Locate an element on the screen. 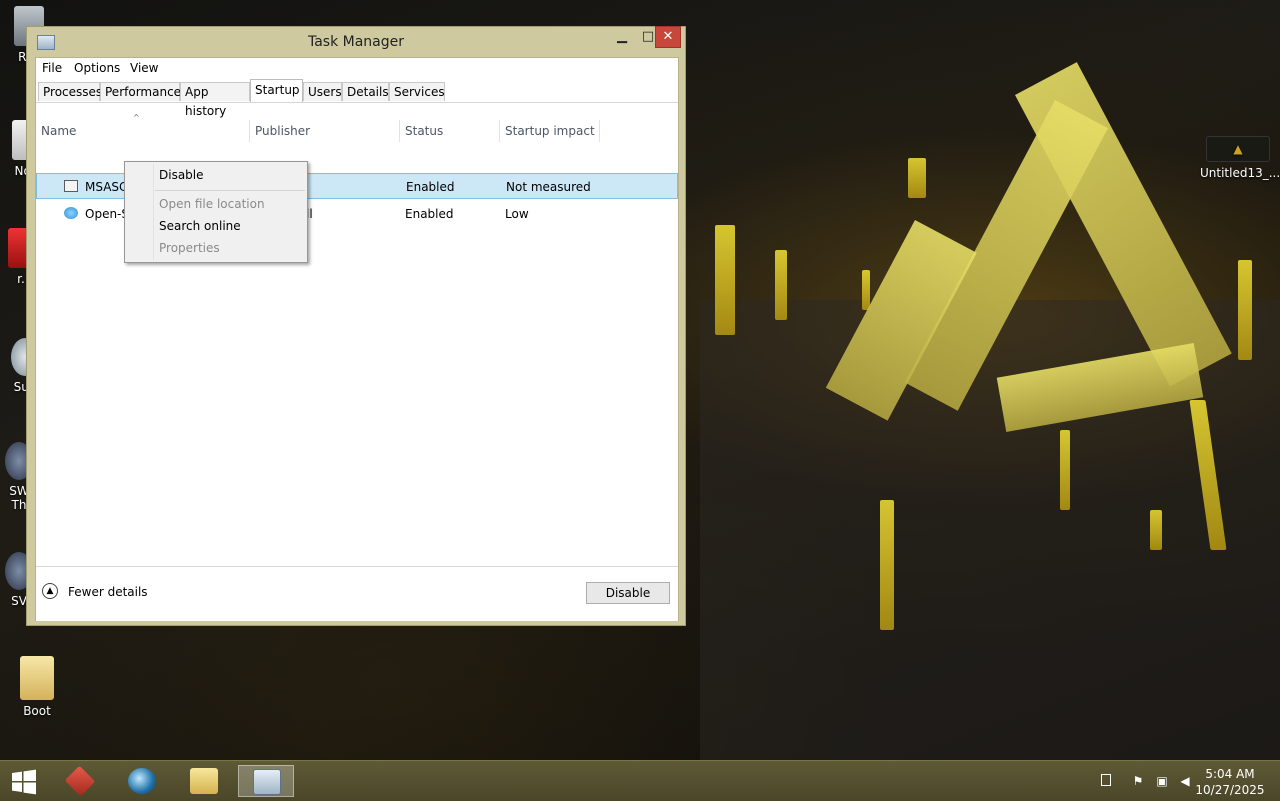  taskbar-file-explorer is located at coordinates (204, 781).